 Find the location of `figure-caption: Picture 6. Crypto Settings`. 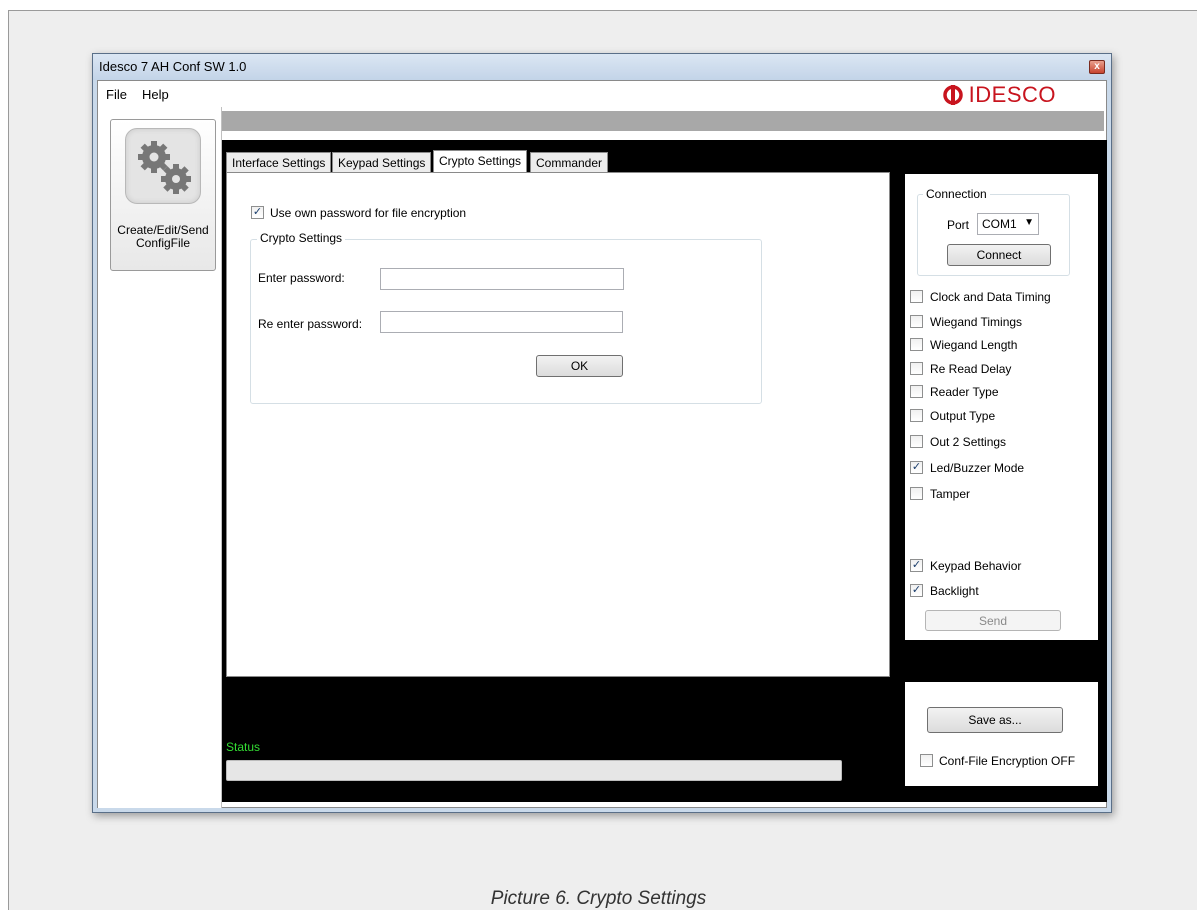

figure-caption: Picture 6. Crypto Settings is located at coordinates (598, 898).